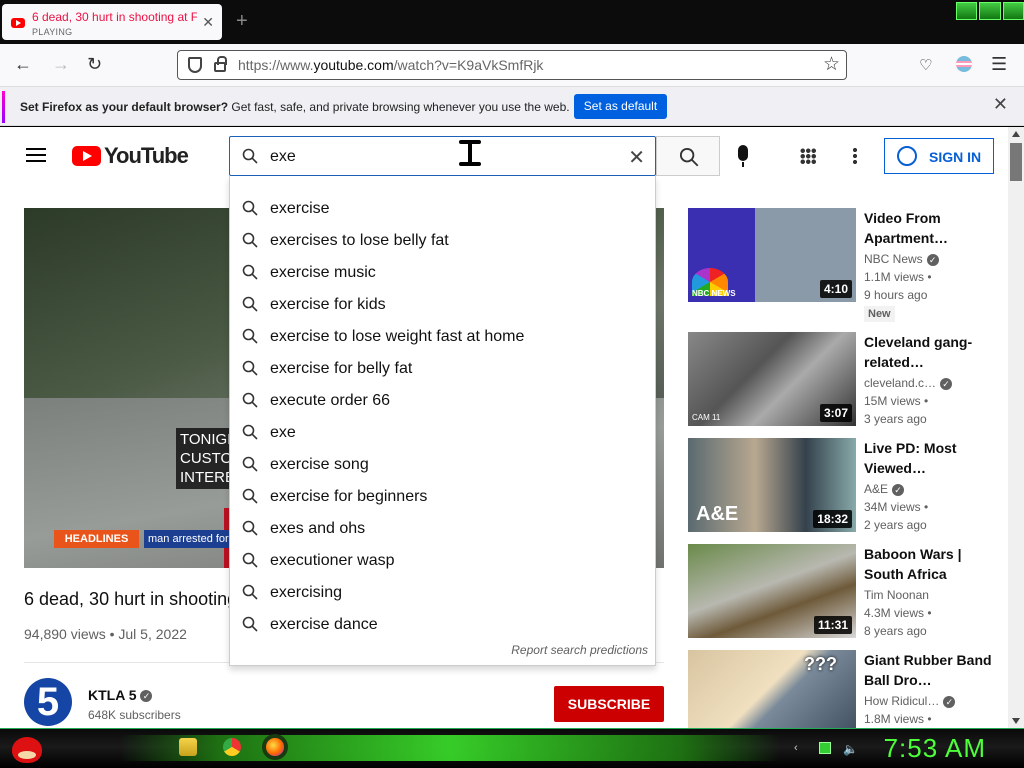 The width and height of the screenshot is (1024, 768). What do you see at coordinates (443, 432) in the screenshot?
I see `suggestion-item: exe` at bounding box center [443, 432].